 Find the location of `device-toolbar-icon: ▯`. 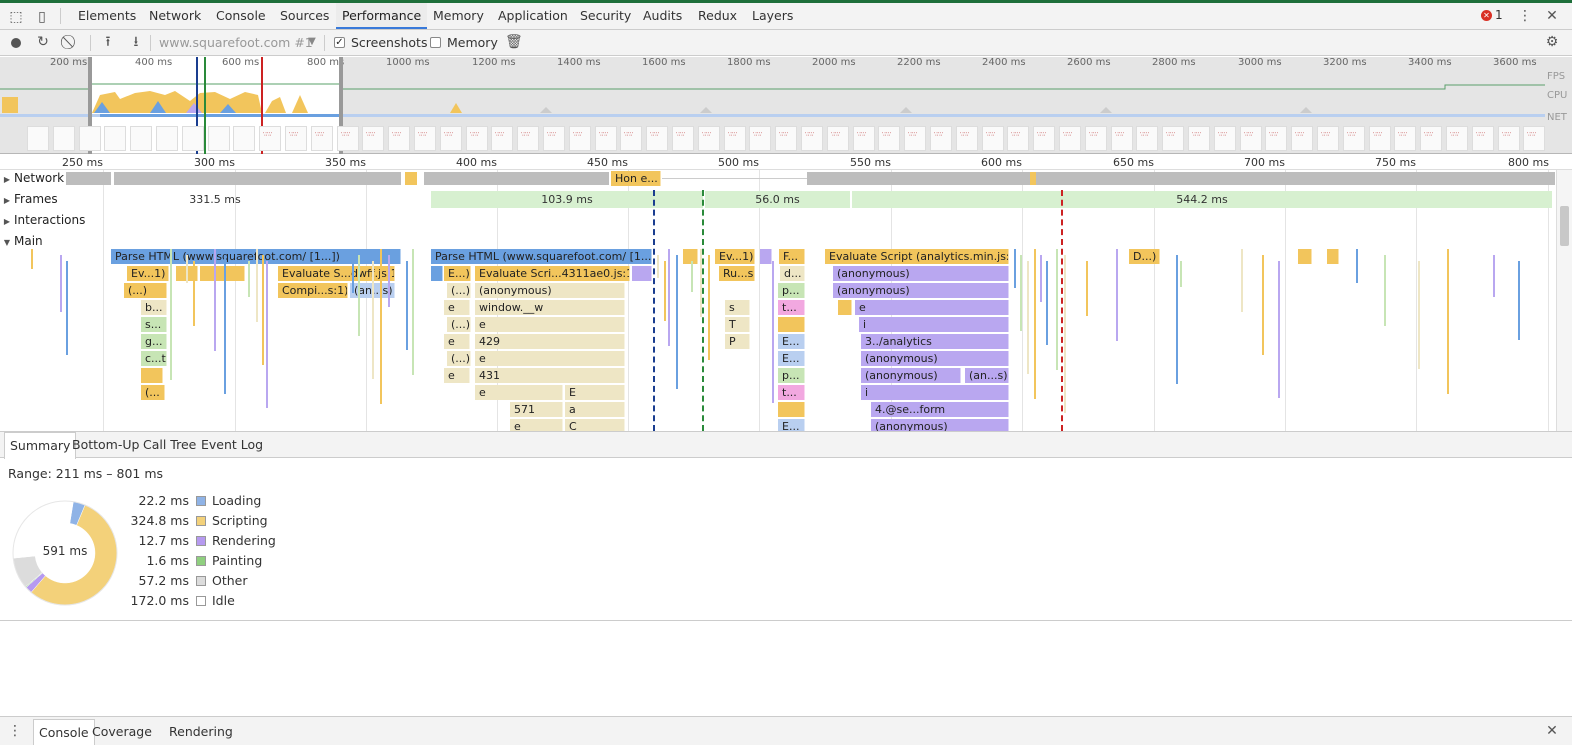

device-toolbar-icon: ▯ is located at coordinates (42, 17).